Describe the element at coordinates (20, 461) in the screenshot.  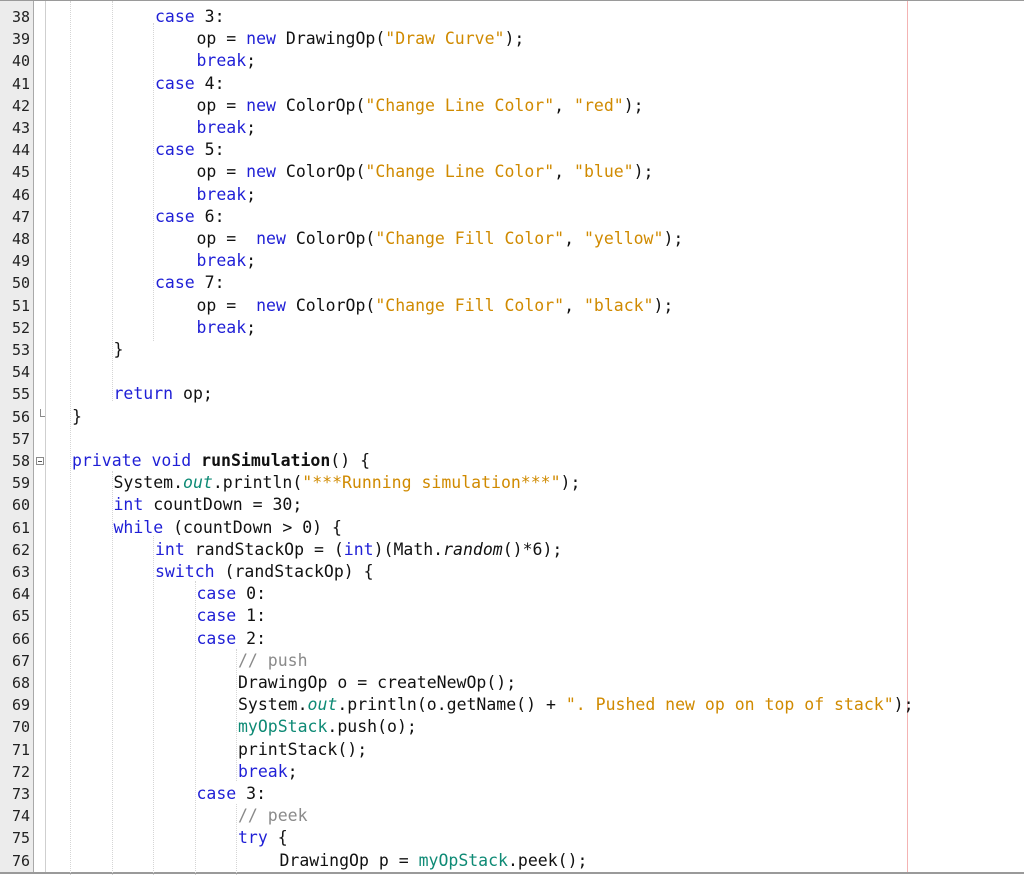
I see `line-number: 58` at that location.